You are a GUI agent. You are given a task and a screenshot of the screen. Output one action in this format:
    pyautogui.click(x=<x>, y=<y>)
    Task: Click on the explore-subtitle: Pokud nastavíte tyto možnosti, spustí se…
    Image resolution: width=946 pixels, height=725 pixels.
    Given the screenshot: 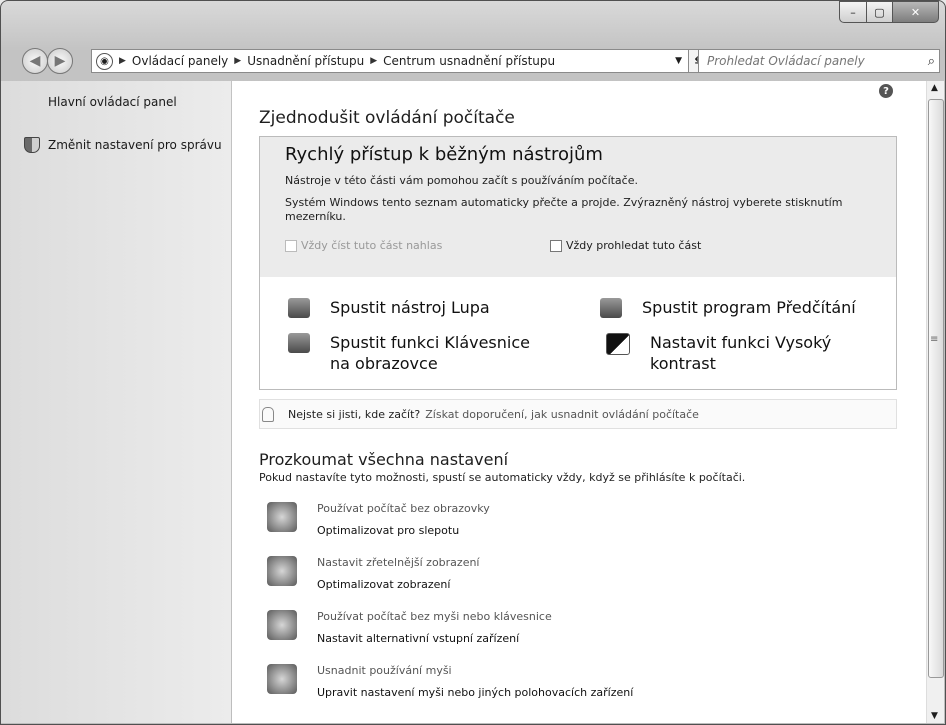 What is the action you would take?
    pyautogui.click(x=502, y=477)
    